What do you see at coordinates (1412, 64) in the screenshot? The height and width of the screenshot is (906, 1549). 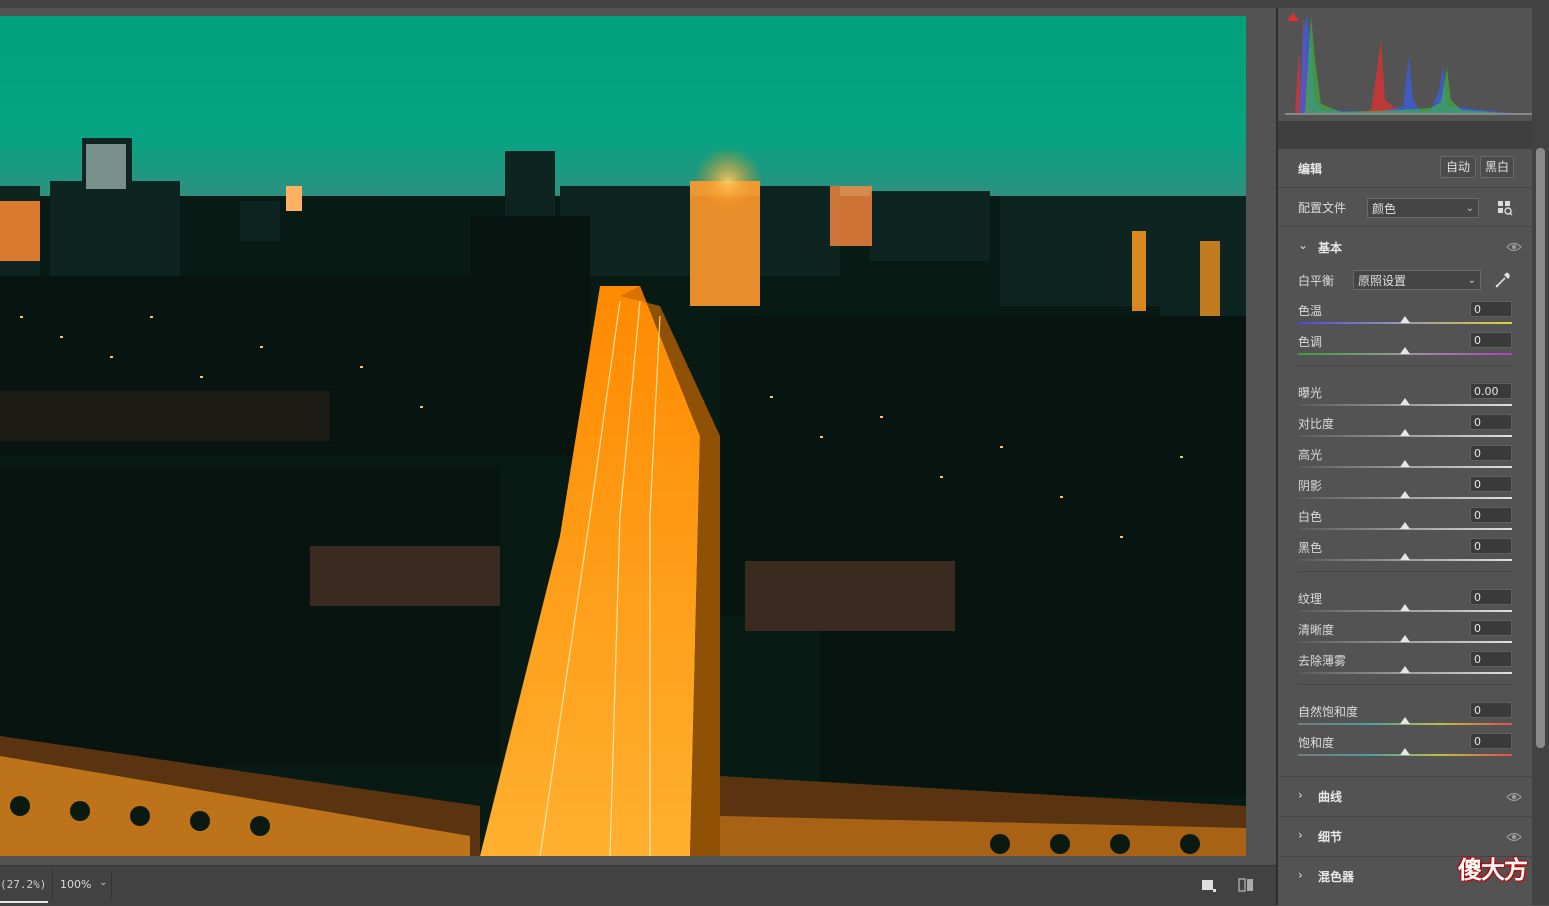 I see `histogram: ▲` at bounding box center [1412, 64].